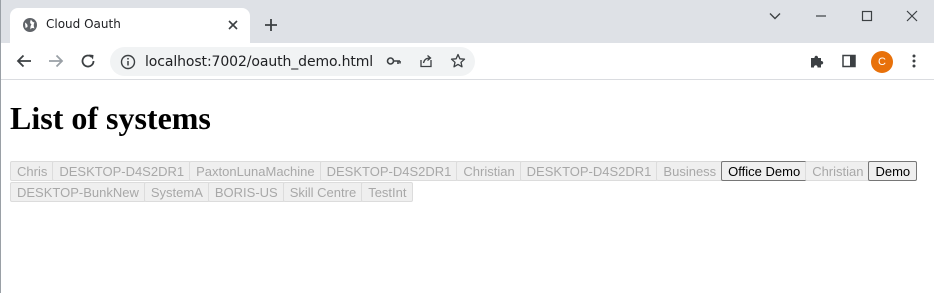 The width and height of the screenshot is (934, 293). I want to click on reload-icon, so click(88, 61).